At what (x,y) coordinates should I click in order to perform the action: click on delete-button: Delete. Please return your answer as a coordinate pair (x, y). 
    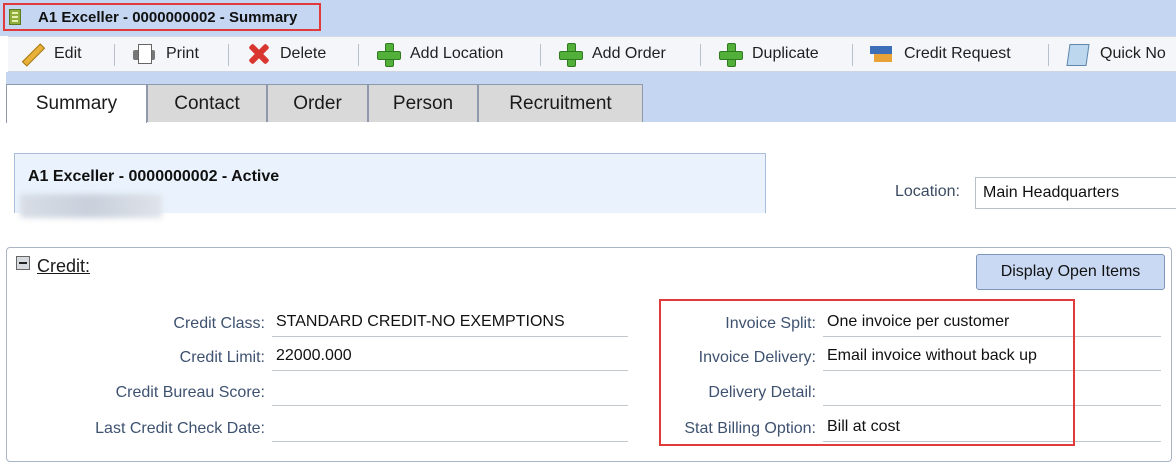
    Looking at the image, I should click on (286, 54).